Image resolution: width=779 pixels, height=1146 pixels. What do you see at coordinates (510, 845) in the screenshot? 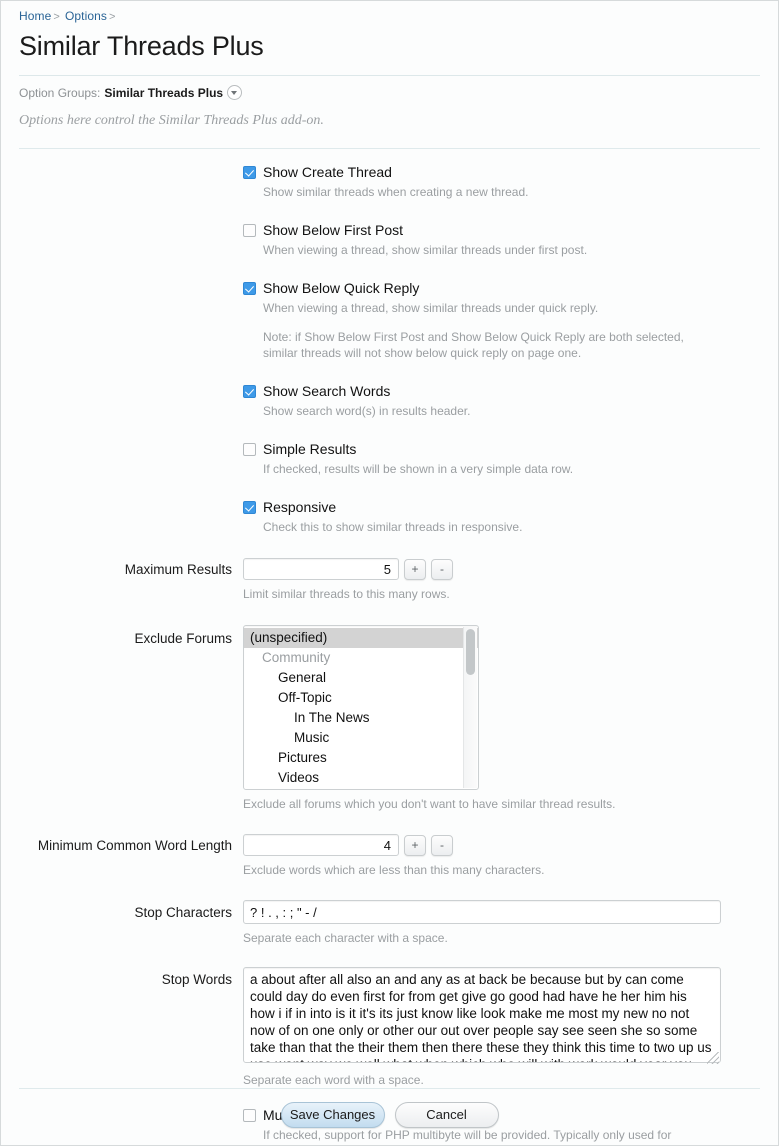
I see `minimum-common-word-length-stepper: + -` at bounding box center [510, 845].